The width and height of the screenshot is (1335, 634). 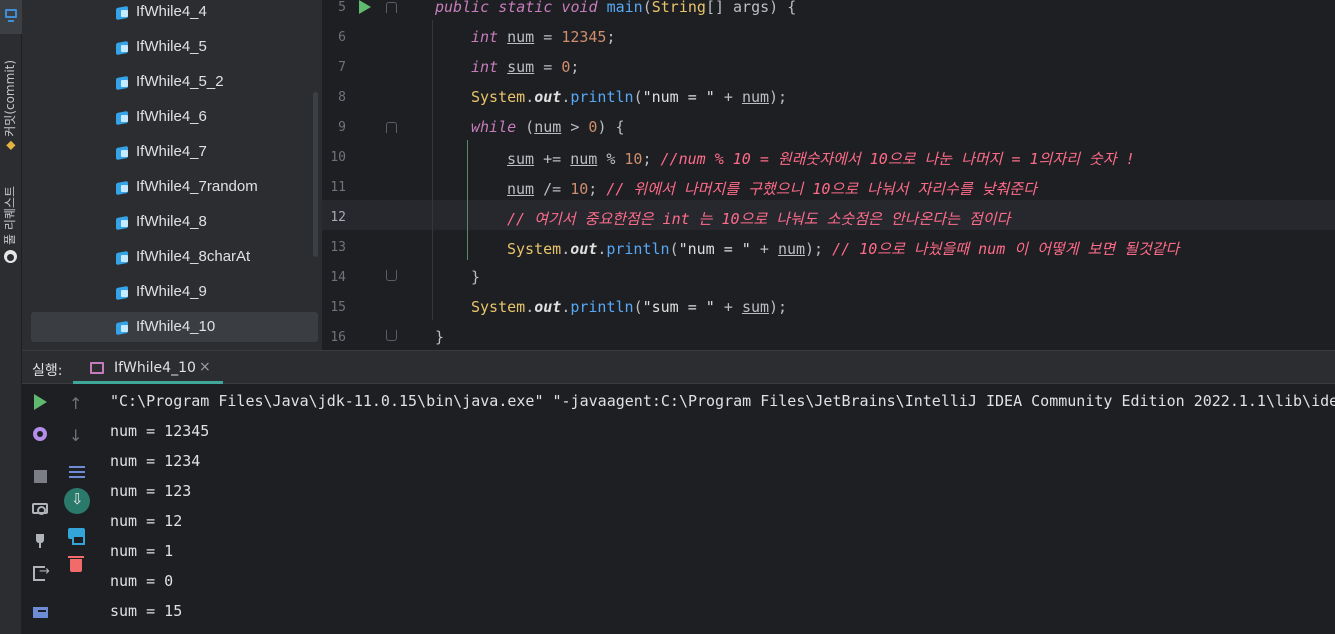 I want to click on settings-button, so click(x=40, y=434).